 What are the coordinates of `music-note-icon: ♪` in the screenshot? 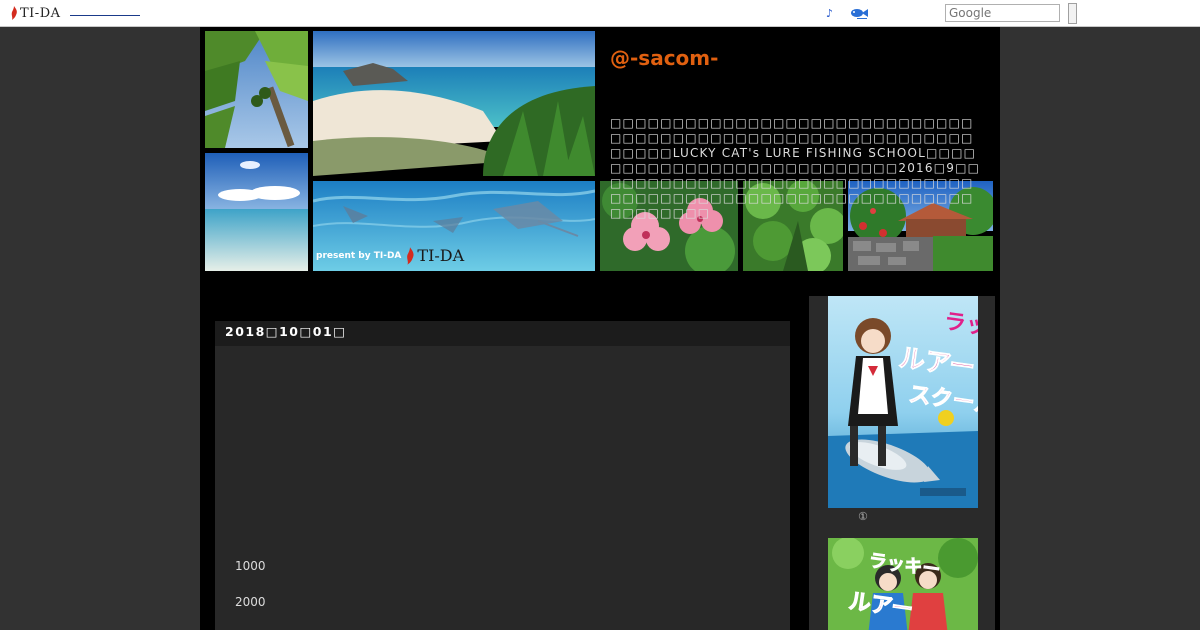 It's located at (829, 13).